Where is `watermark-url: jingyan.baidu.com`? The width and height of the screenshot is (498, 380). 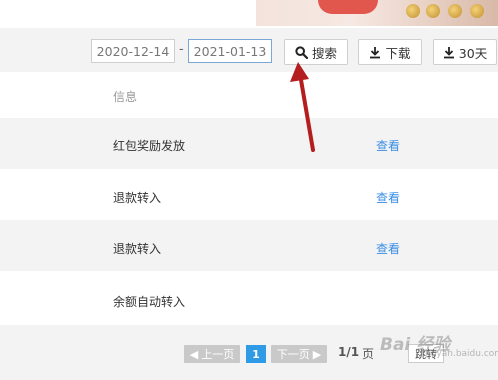
watermark-url: jingyan.baidu.com is located at coordinates (459, 354).